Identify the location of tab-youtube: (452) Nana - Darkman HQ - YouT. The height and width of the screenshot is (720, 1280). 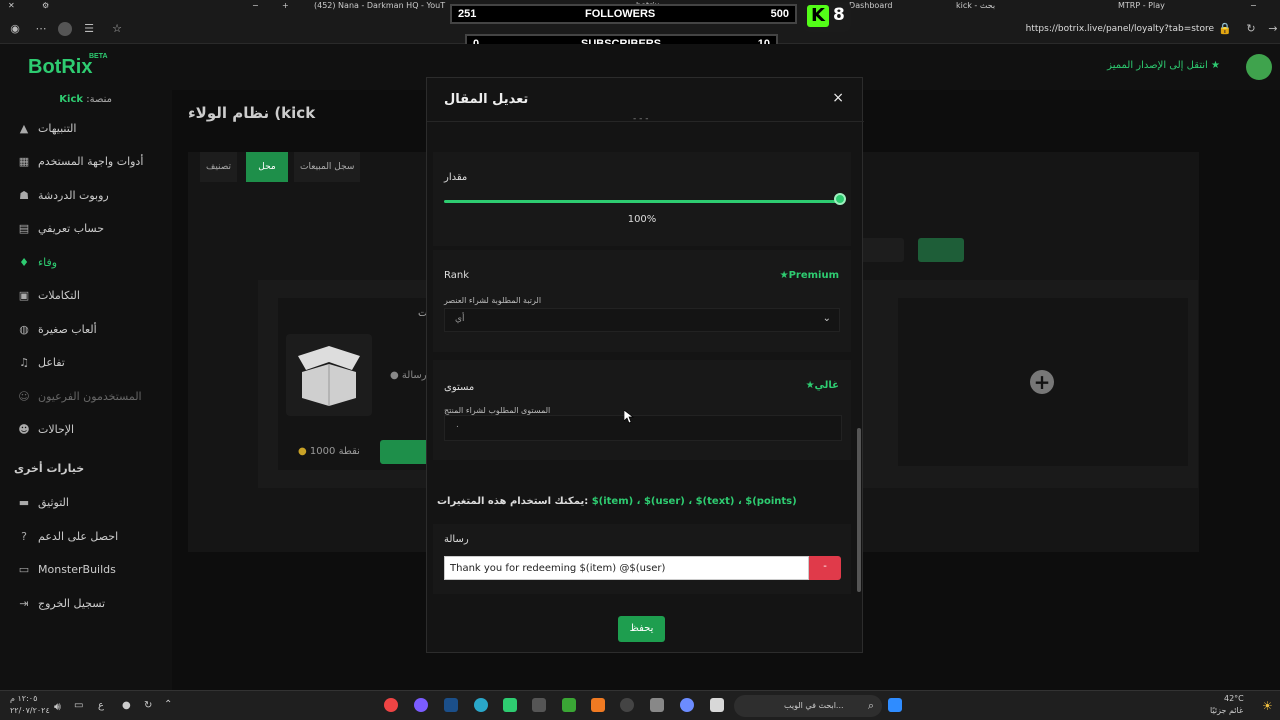
(379, 5).